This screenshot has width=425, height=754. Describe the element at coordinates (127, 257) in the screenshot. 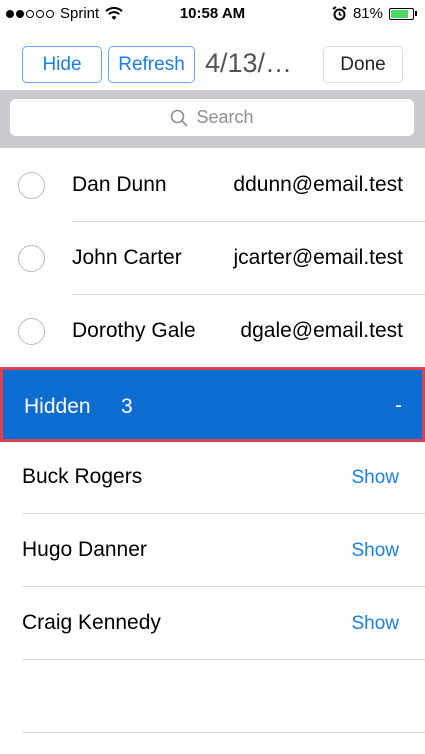

I see `contact-name: John Carter` at that location.